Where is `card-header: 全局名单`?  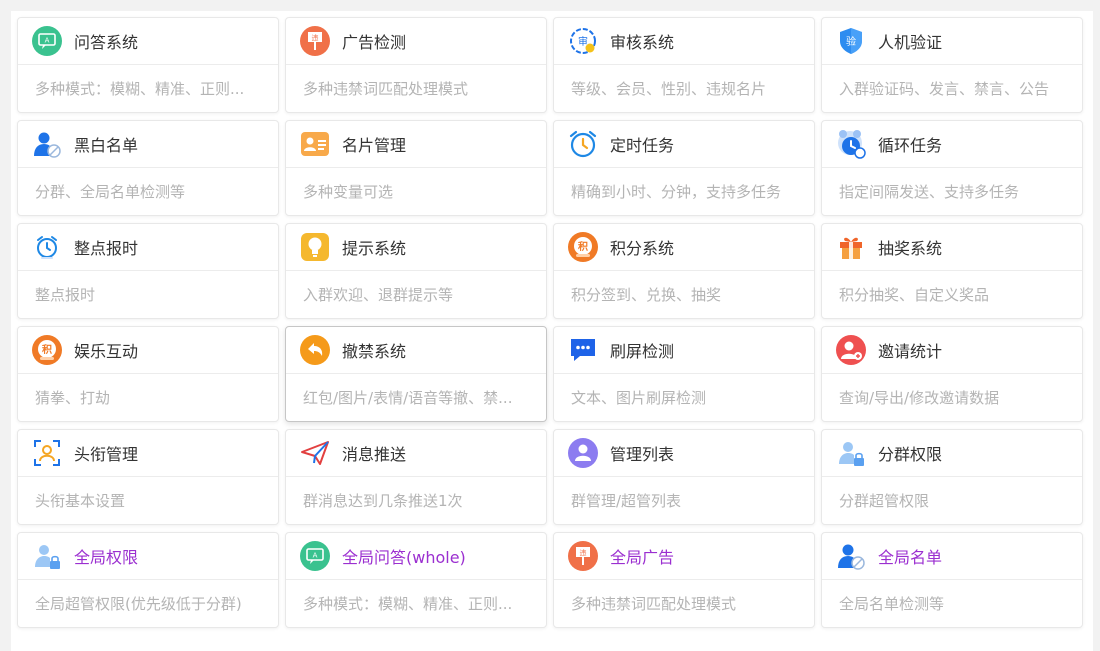 card-header: 全局名单 is located at coordinates (952, 556).